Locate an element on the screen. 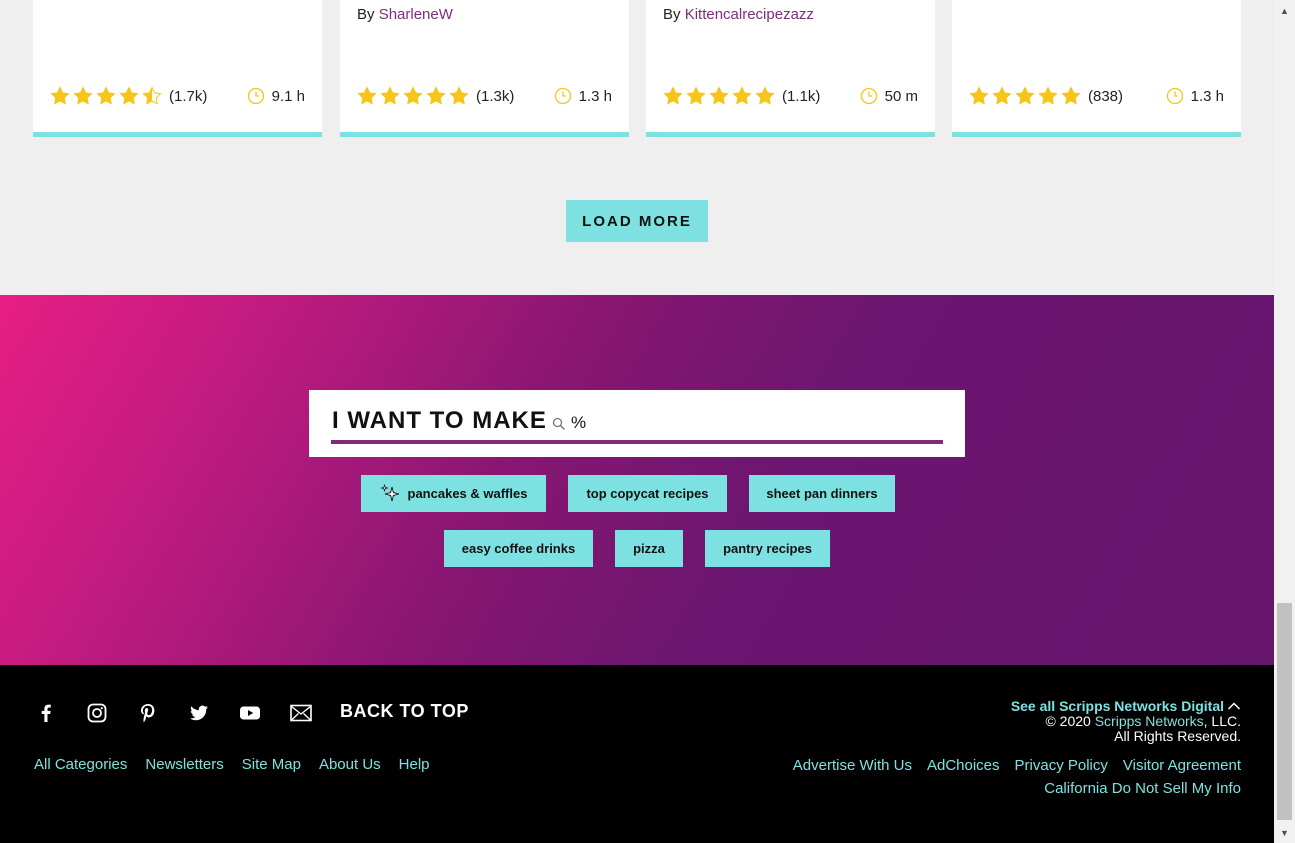 This screenshot has height=843, width=1295. footer-link-help: Help is located at coordinates (414, 764).